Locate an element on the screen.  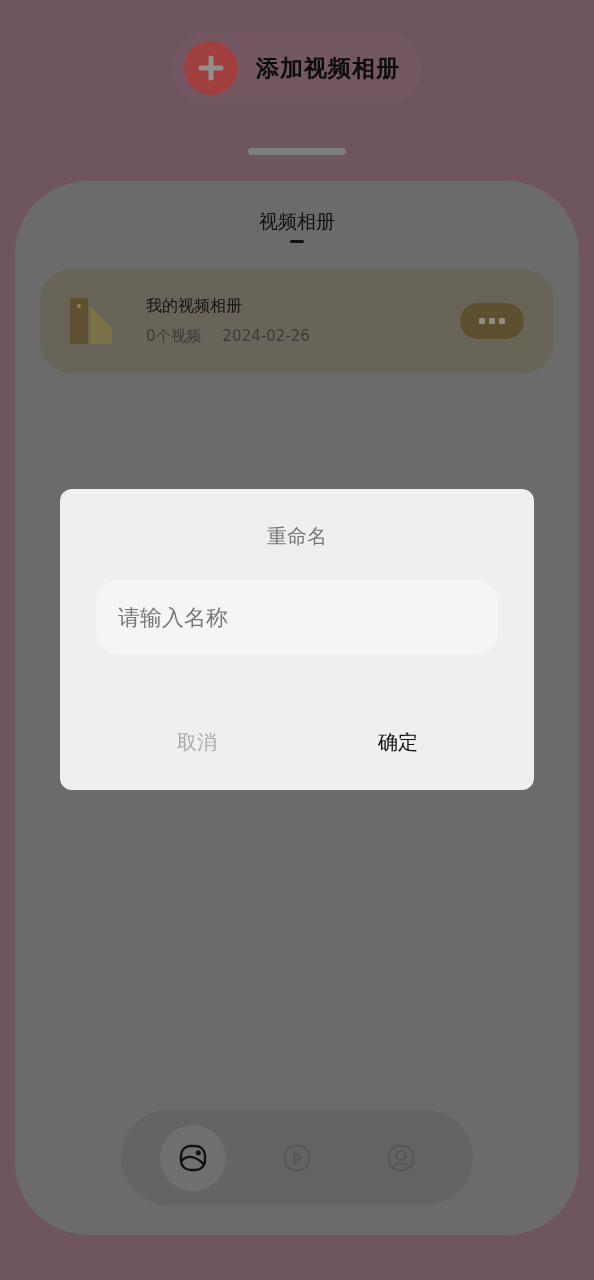
name-input-field: 请输入名称 is located at coordinates (297, 617).